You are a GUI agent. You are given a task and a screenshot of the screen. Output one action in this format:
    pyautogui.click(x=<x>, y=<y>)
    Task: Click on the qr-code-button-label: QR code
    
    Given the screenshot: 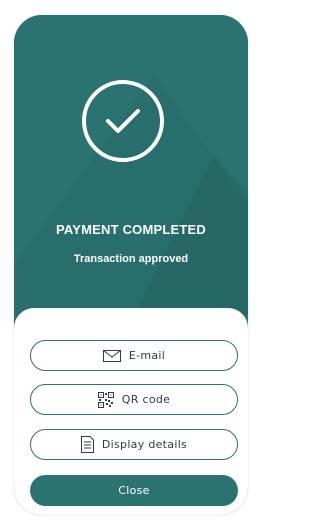 What is the action you would take?
    pyautogui.click(x=146, y=399)
    